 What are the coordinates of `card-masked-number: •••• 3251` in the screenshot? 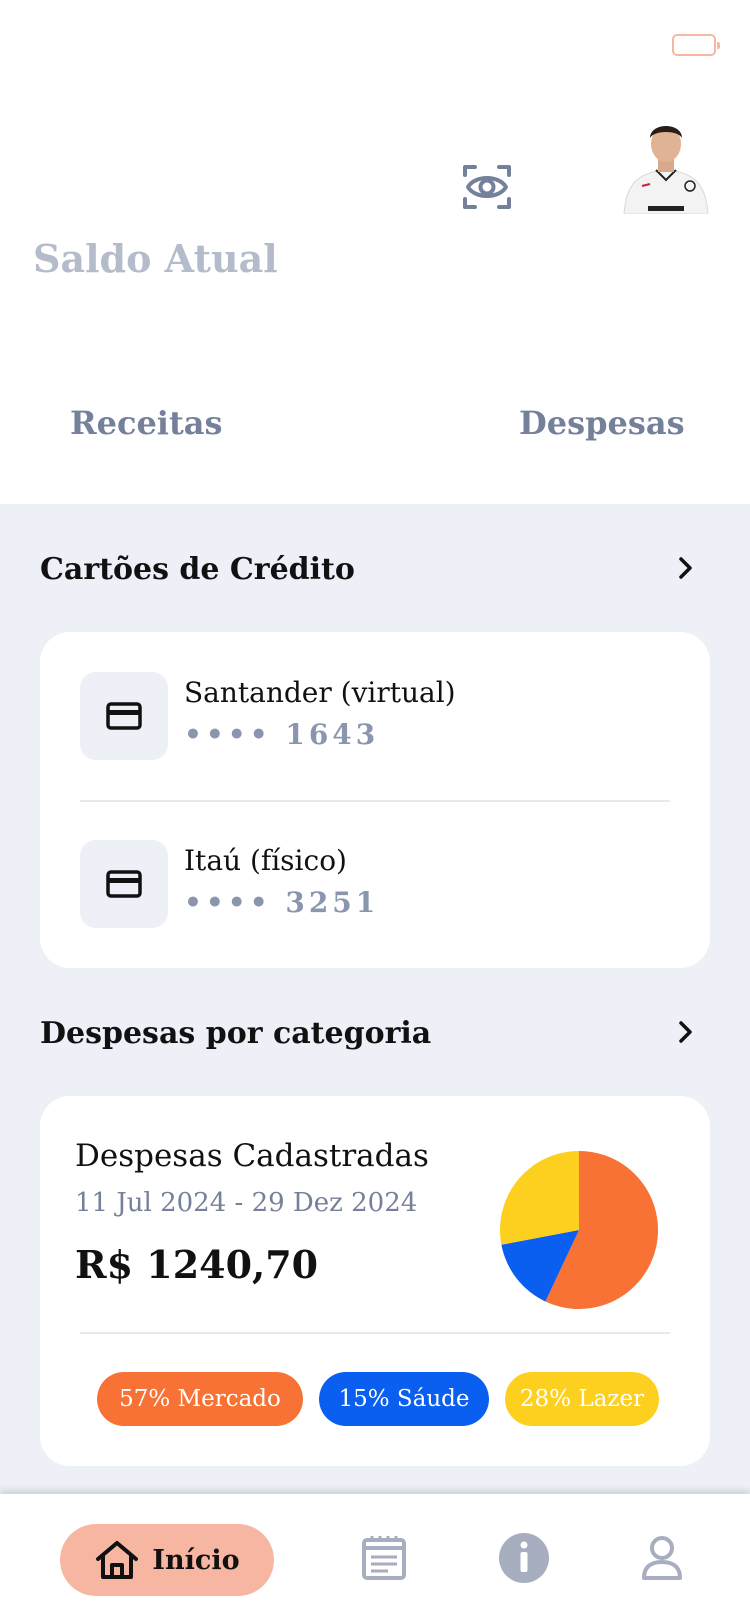 It's located at (282, 902).